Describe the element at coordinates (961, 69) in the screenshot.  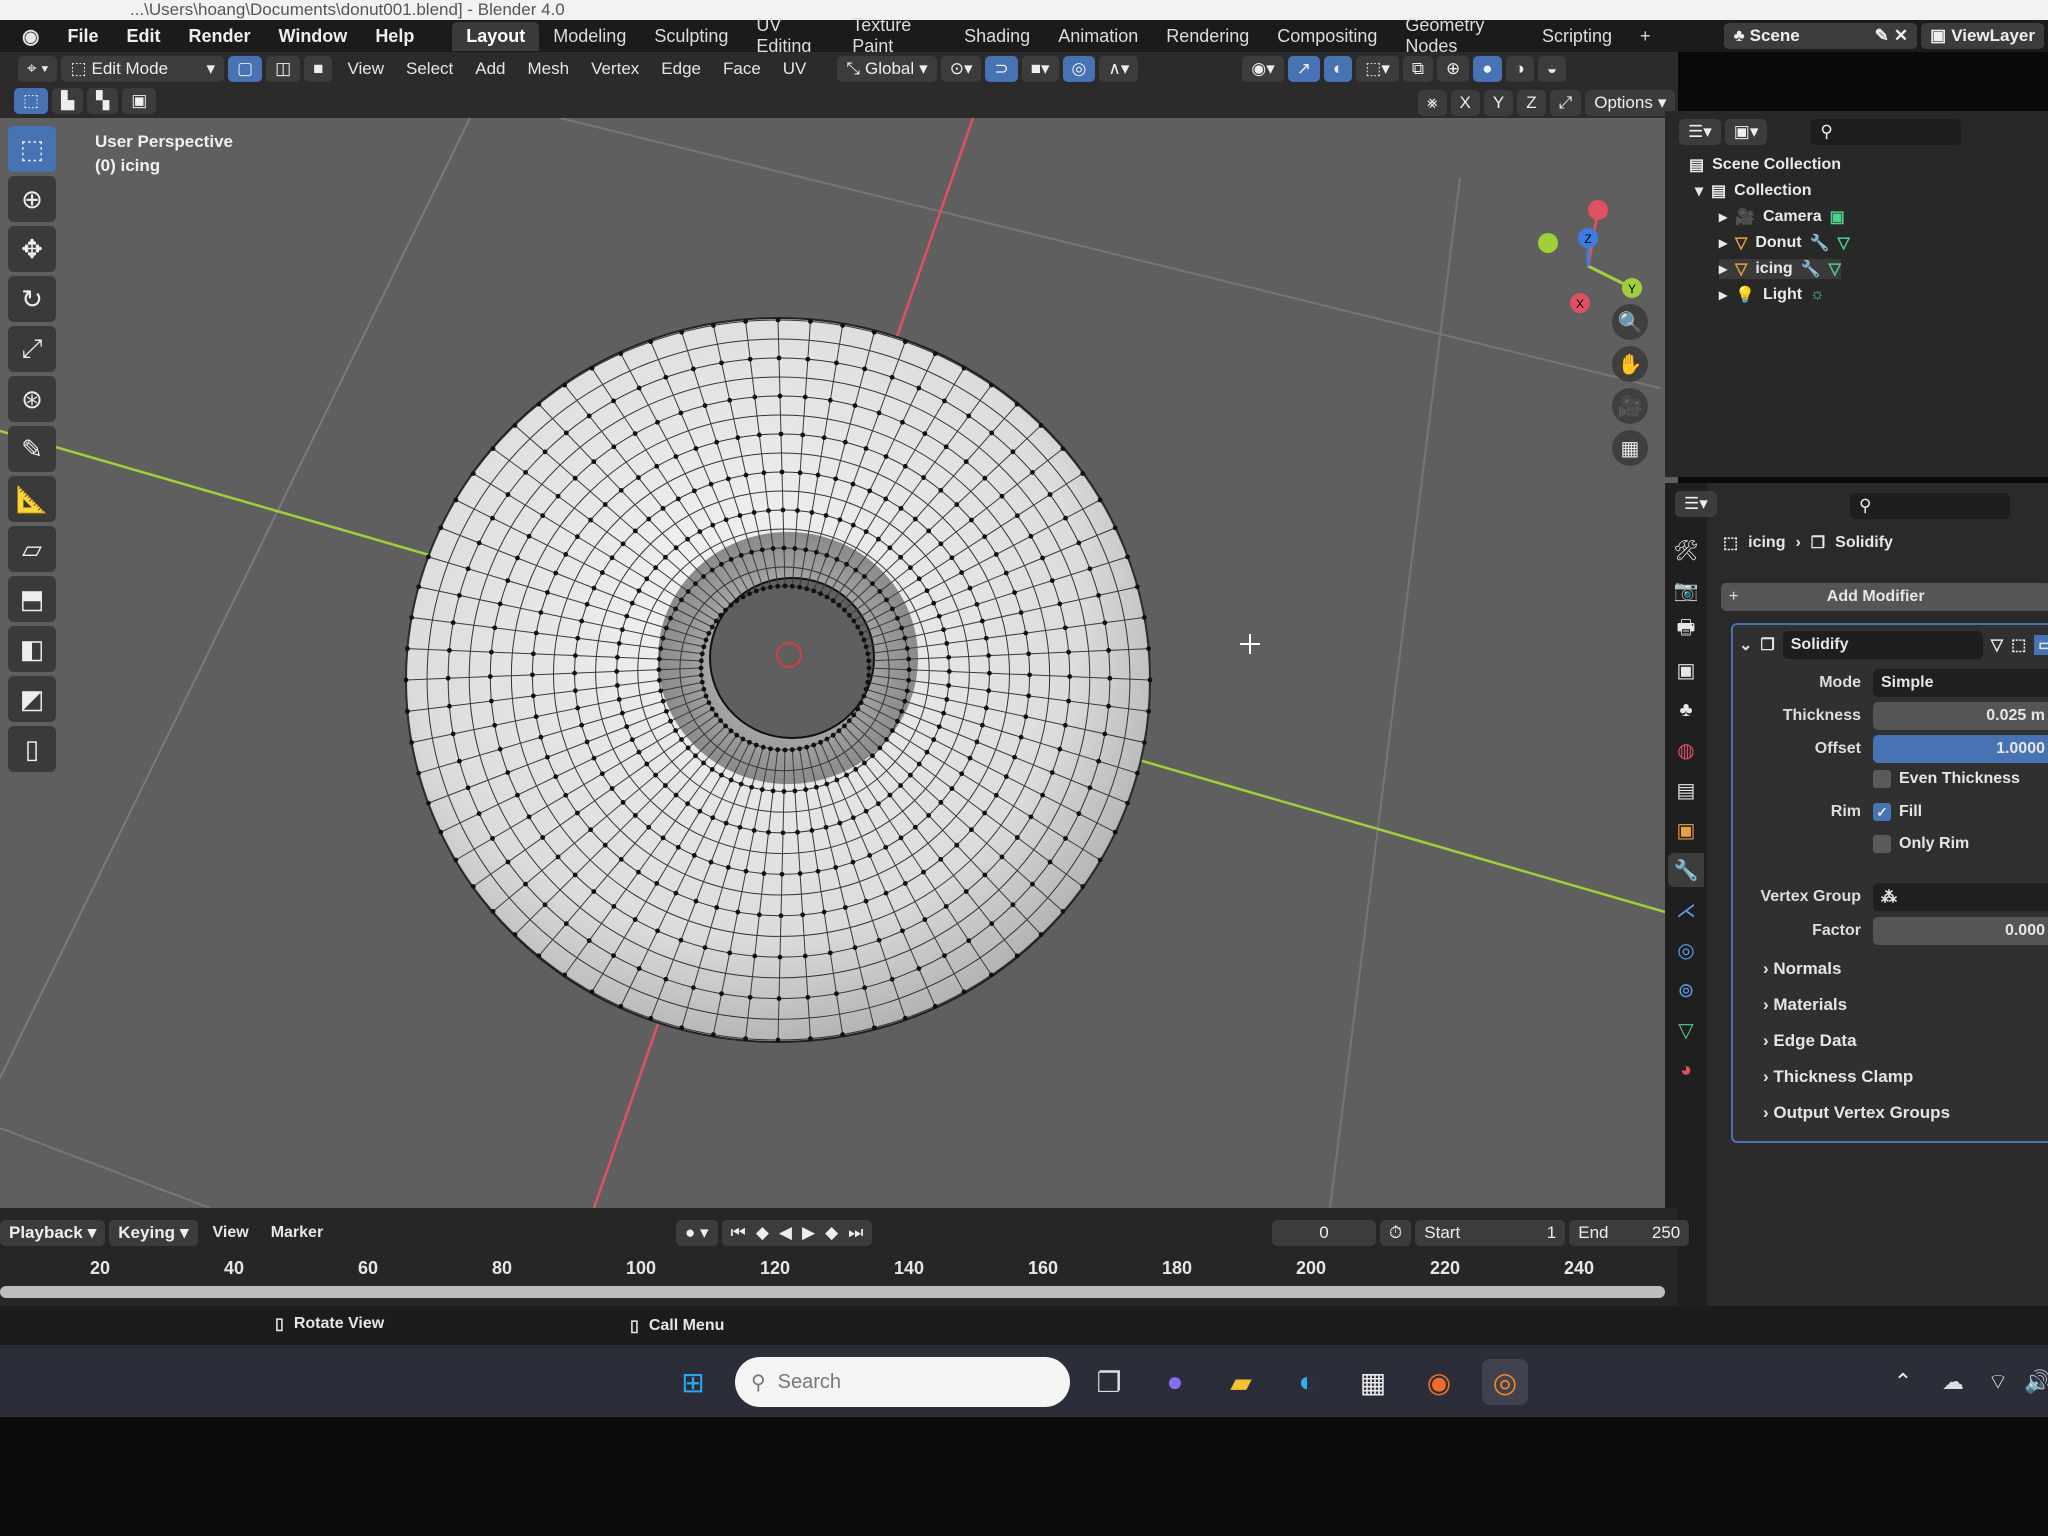
I see `pivot-point-selector: ⊙▾` at that location.